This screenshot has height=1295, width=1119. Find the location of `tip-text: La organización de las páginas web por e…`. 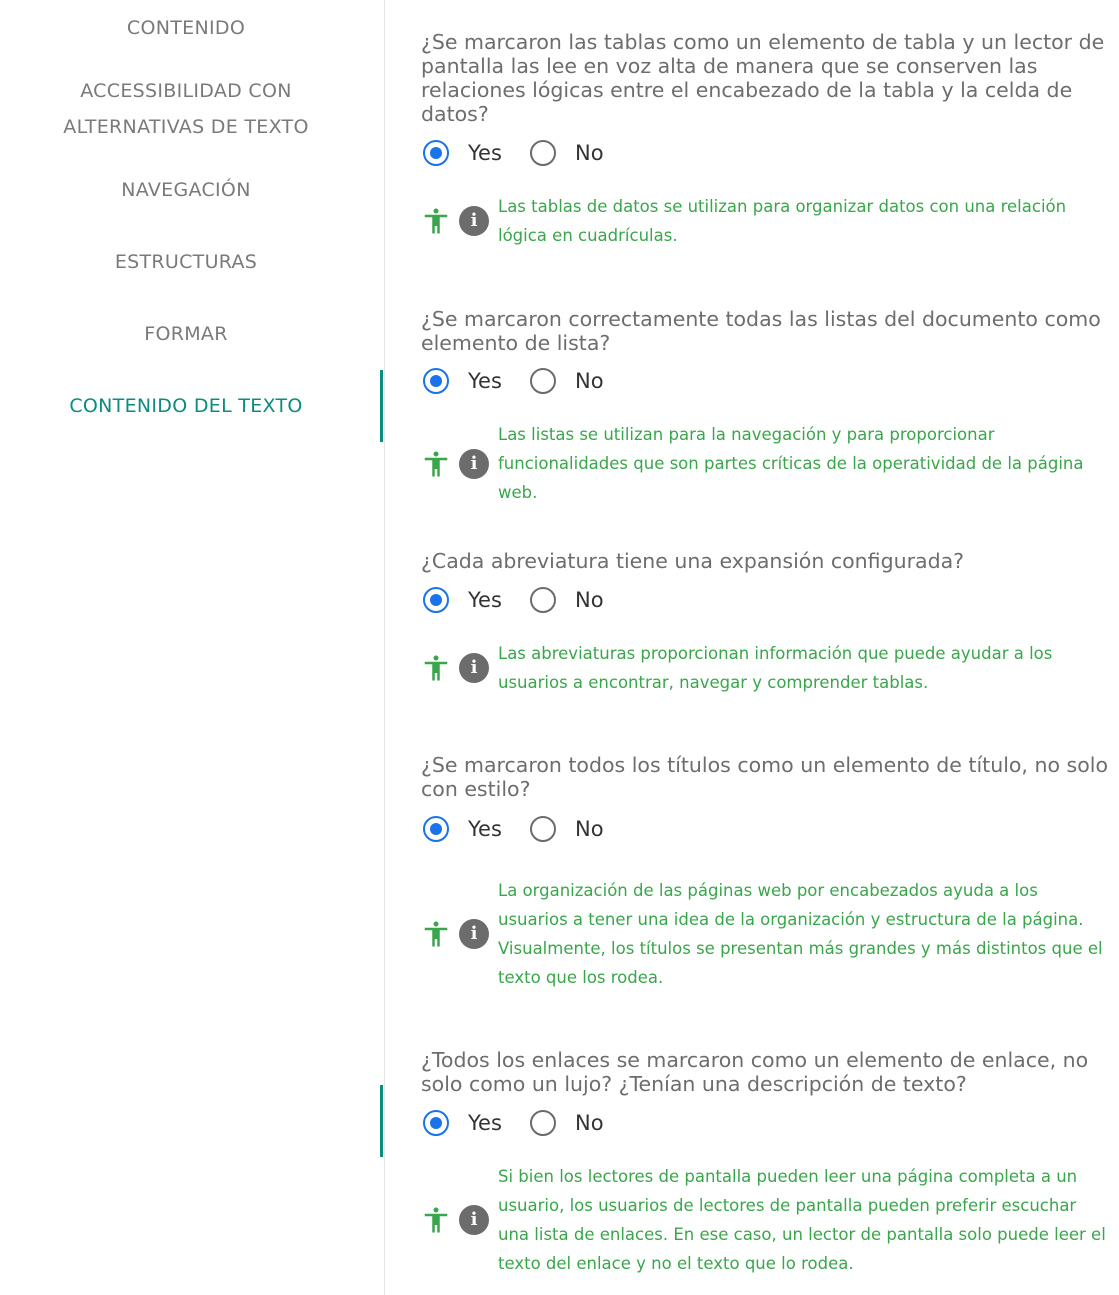

tip-text: La organización de las páginas web por e… is located at coordinates (800, 934).